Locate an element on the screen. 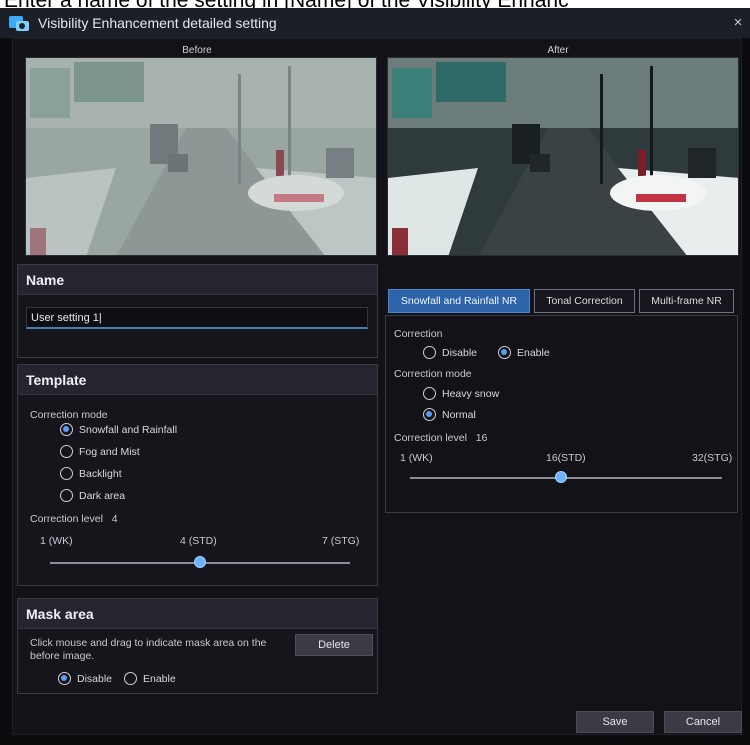 The height and width of the screenshot is (745, 750). before-label: Before is located at coordinates (197, 50).